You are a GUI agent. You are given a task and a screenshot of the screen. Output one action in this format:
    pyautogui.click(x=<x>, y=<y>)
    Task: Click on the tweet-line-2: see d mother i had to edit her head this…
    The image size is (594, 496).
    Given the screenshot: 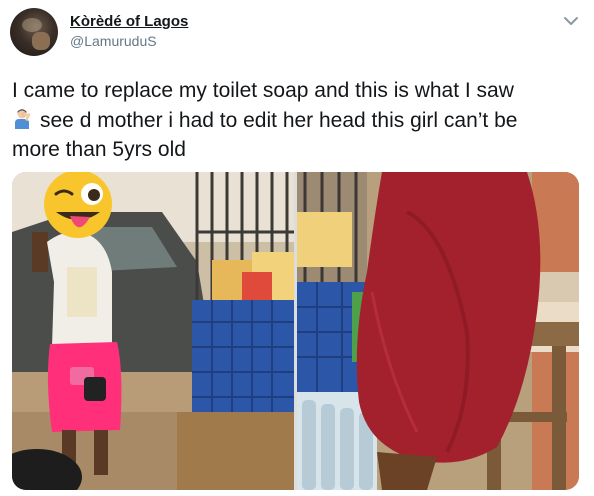 What is the action you would take?
    pyautogui.click(x=298, y=121)
    